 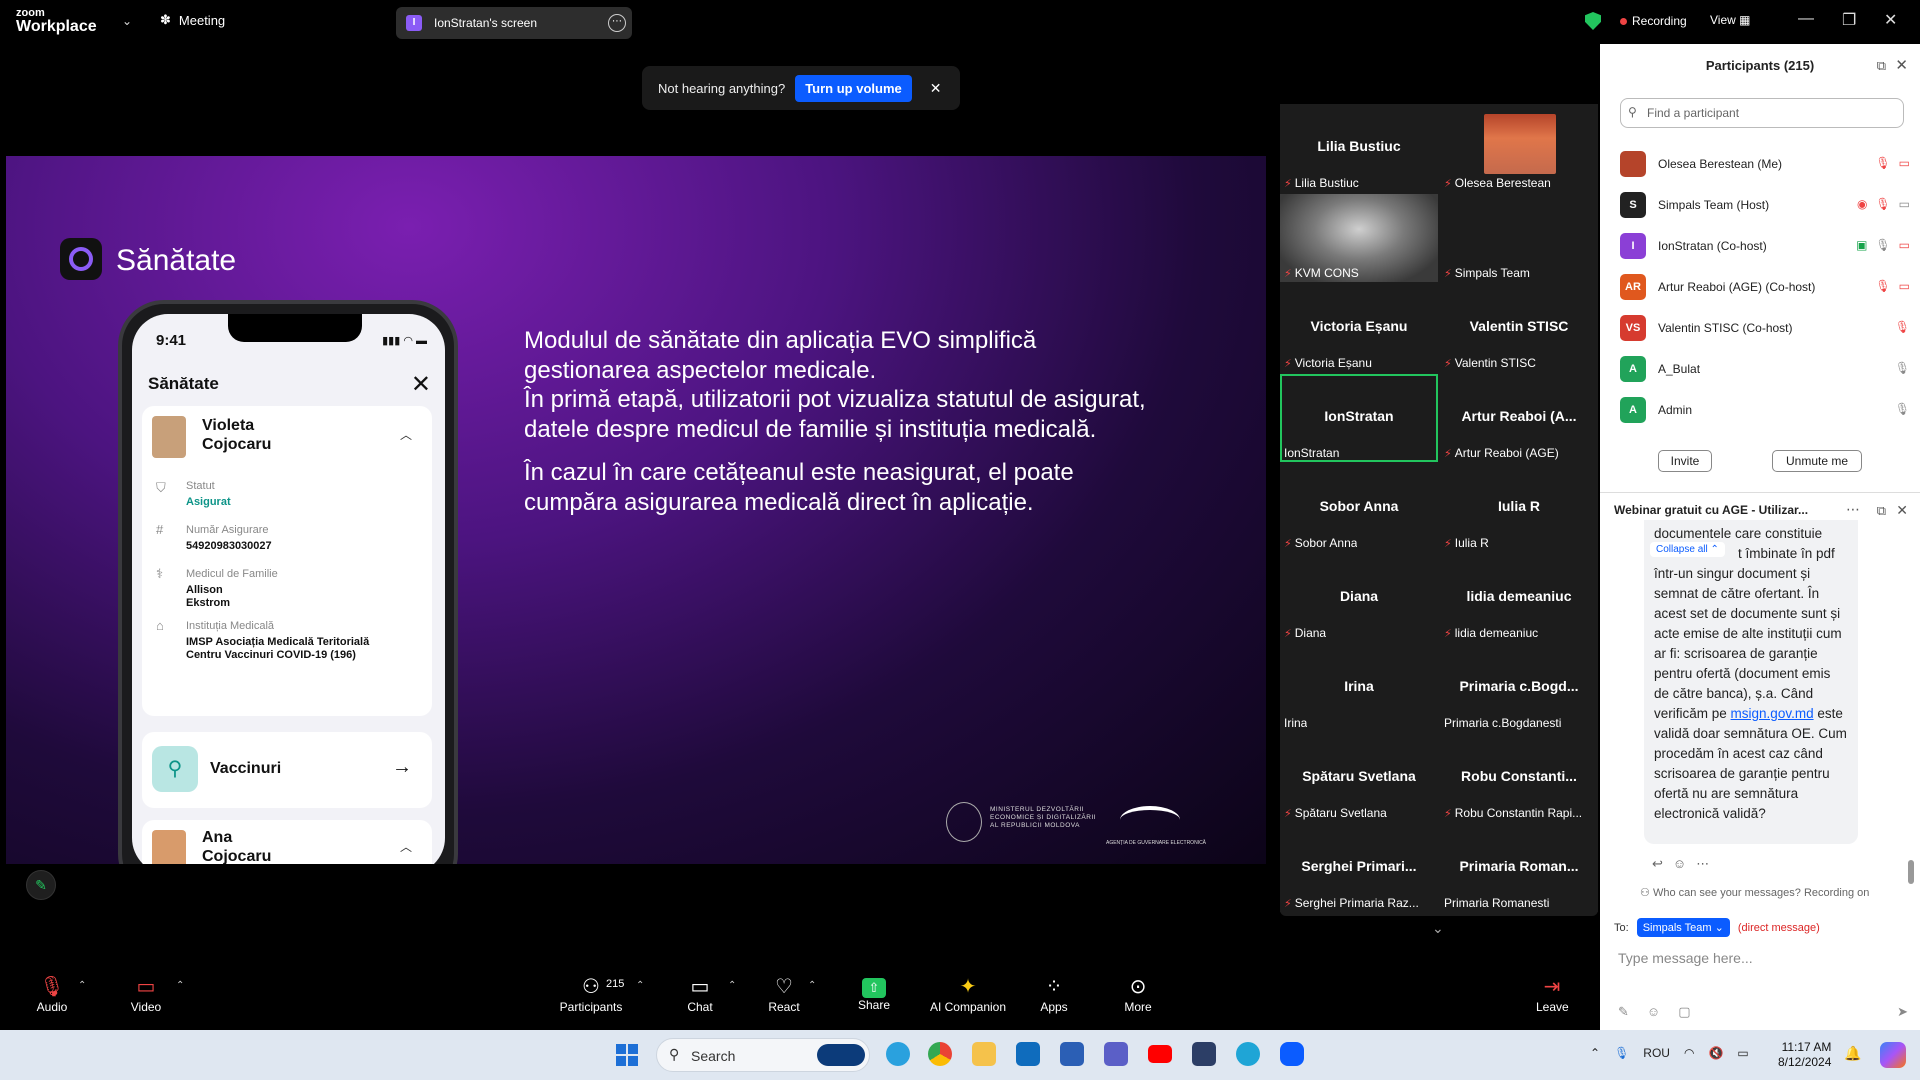 I want to click on chat-options-button: ⌃, so click(x=734, y=1001).